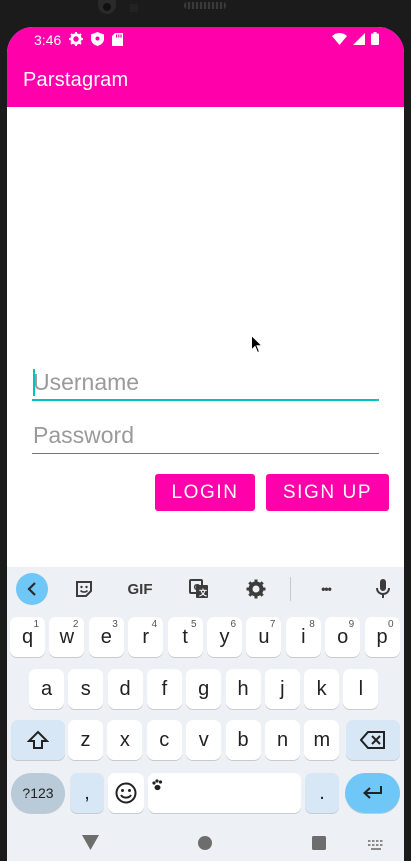  I want to click on translate-icon: G文, so click(199, 589).